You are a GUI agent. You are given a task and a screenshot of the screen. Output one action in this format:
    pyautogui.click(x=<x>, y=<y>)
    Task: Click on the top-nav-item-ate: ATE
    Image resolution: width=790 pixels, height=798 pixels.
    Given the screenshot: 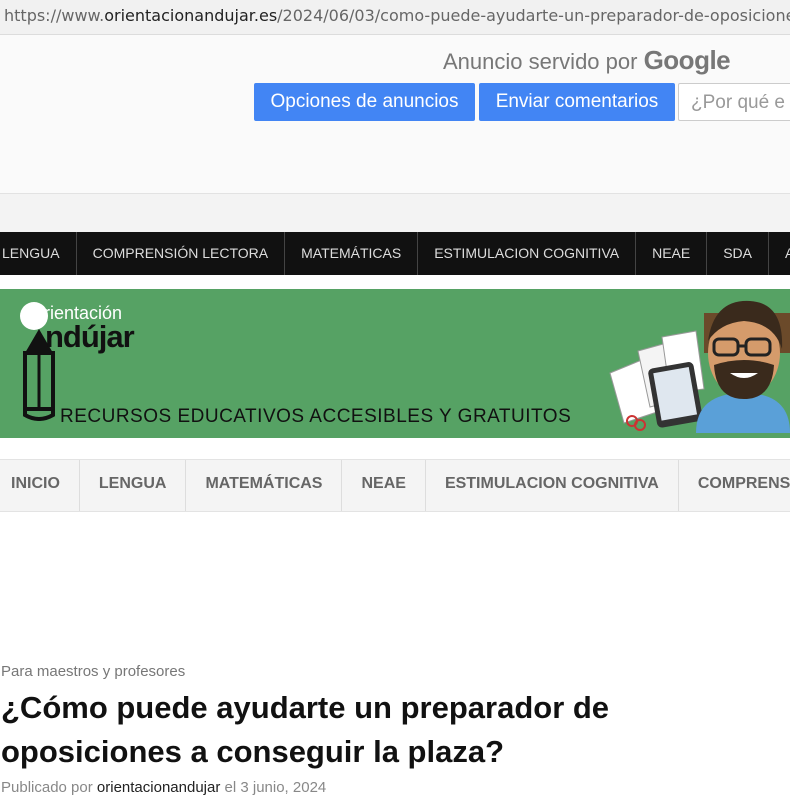 What is the action you would take?
    pyautogui.click(x=779, y=253)
    